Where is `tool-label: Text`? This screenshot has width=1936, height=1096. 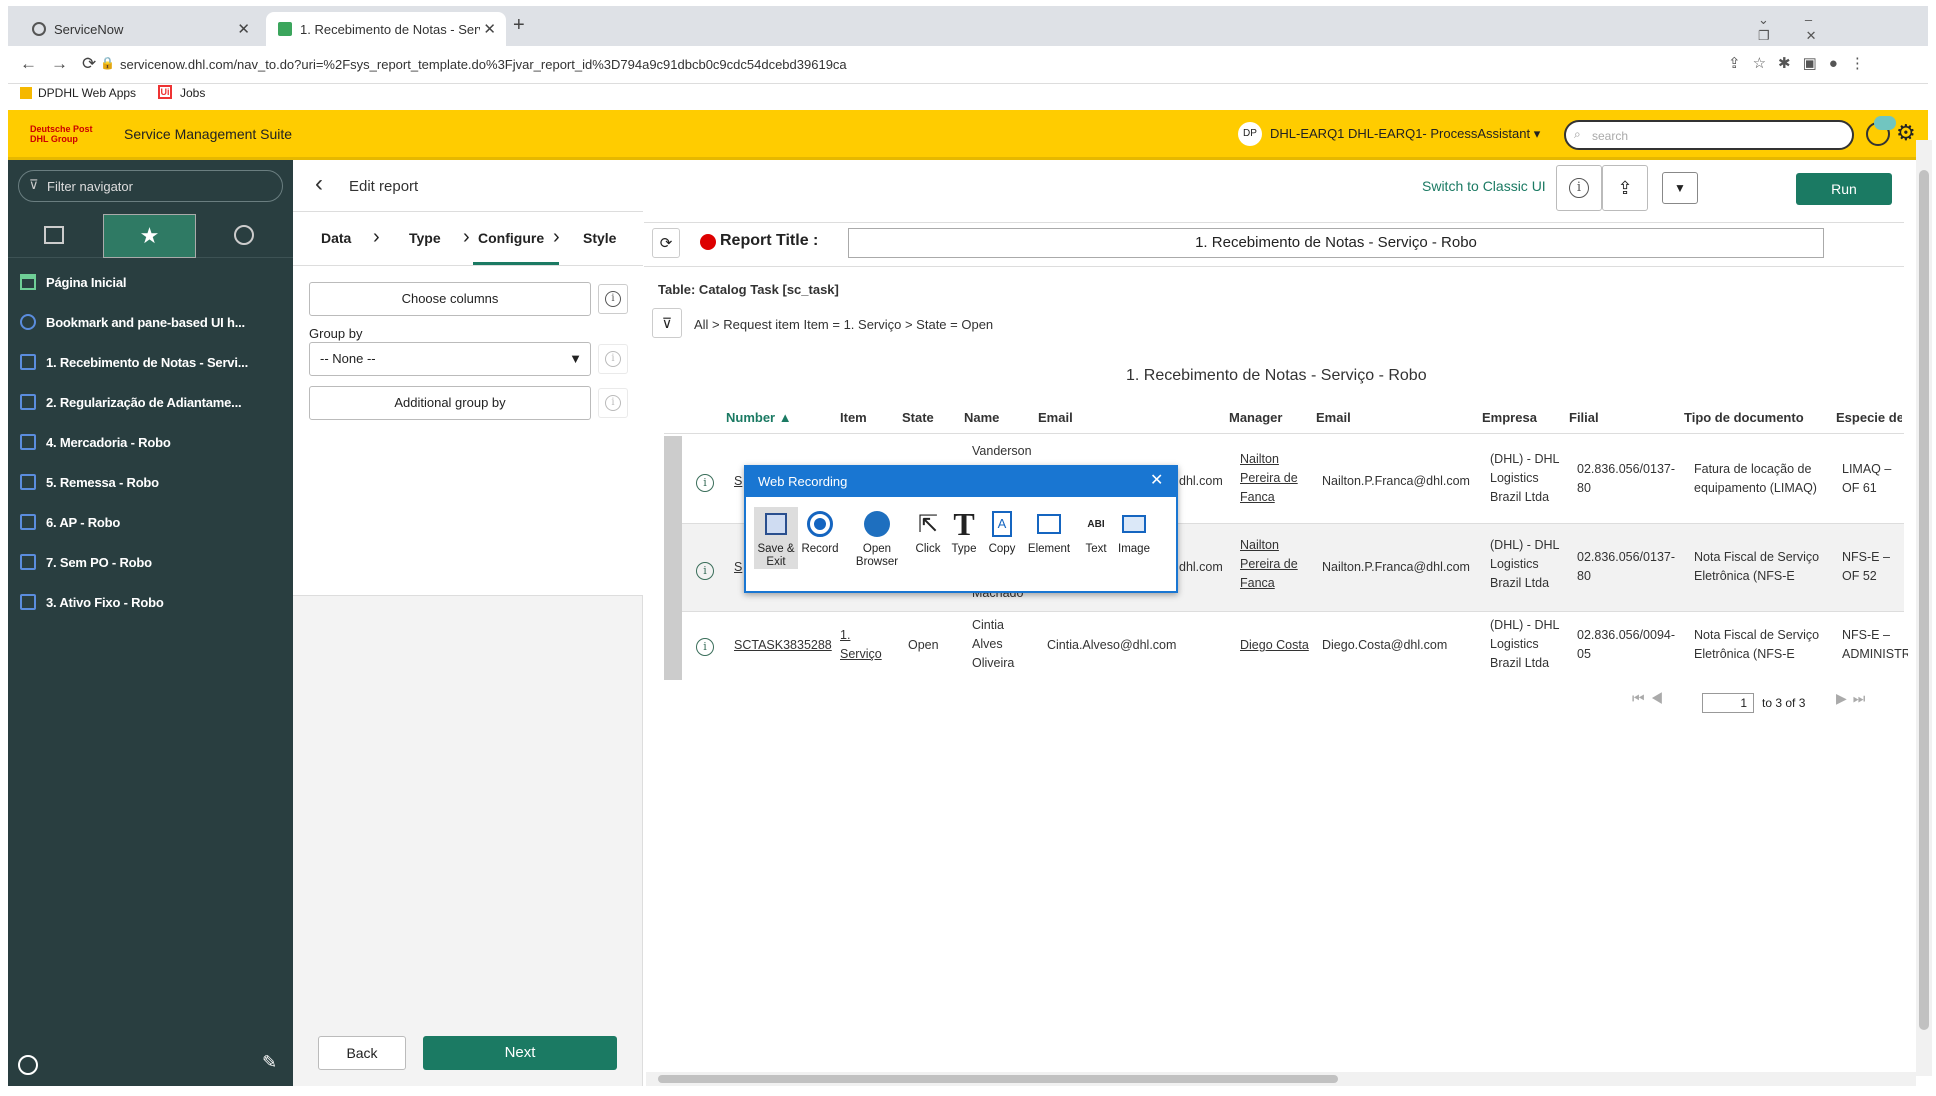 tool-label: Text is located at coordinates (1096, 549).